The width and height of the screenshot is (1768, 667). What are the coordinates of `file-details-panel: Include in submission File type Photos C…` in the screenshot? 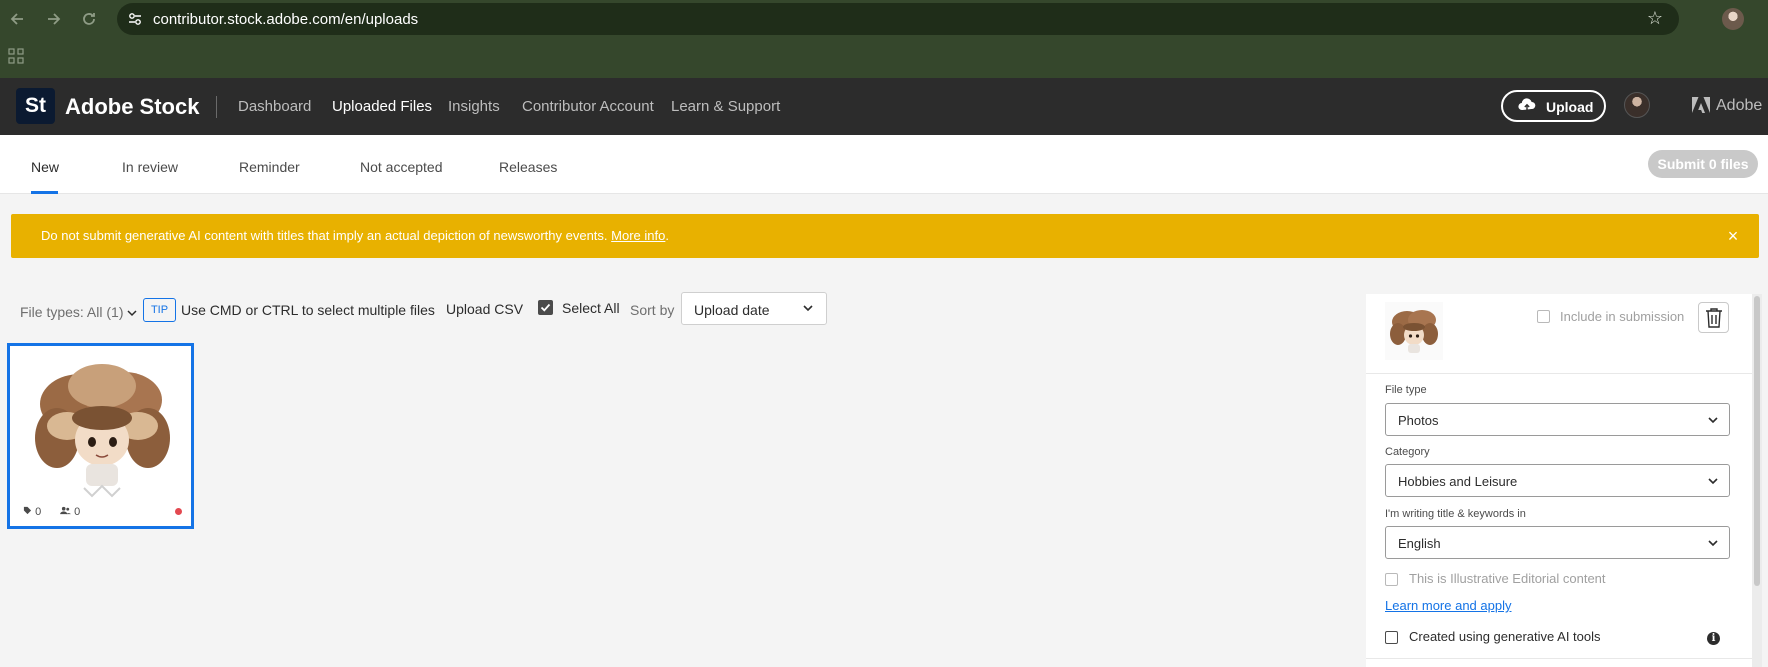 It's located at (1559, 480).